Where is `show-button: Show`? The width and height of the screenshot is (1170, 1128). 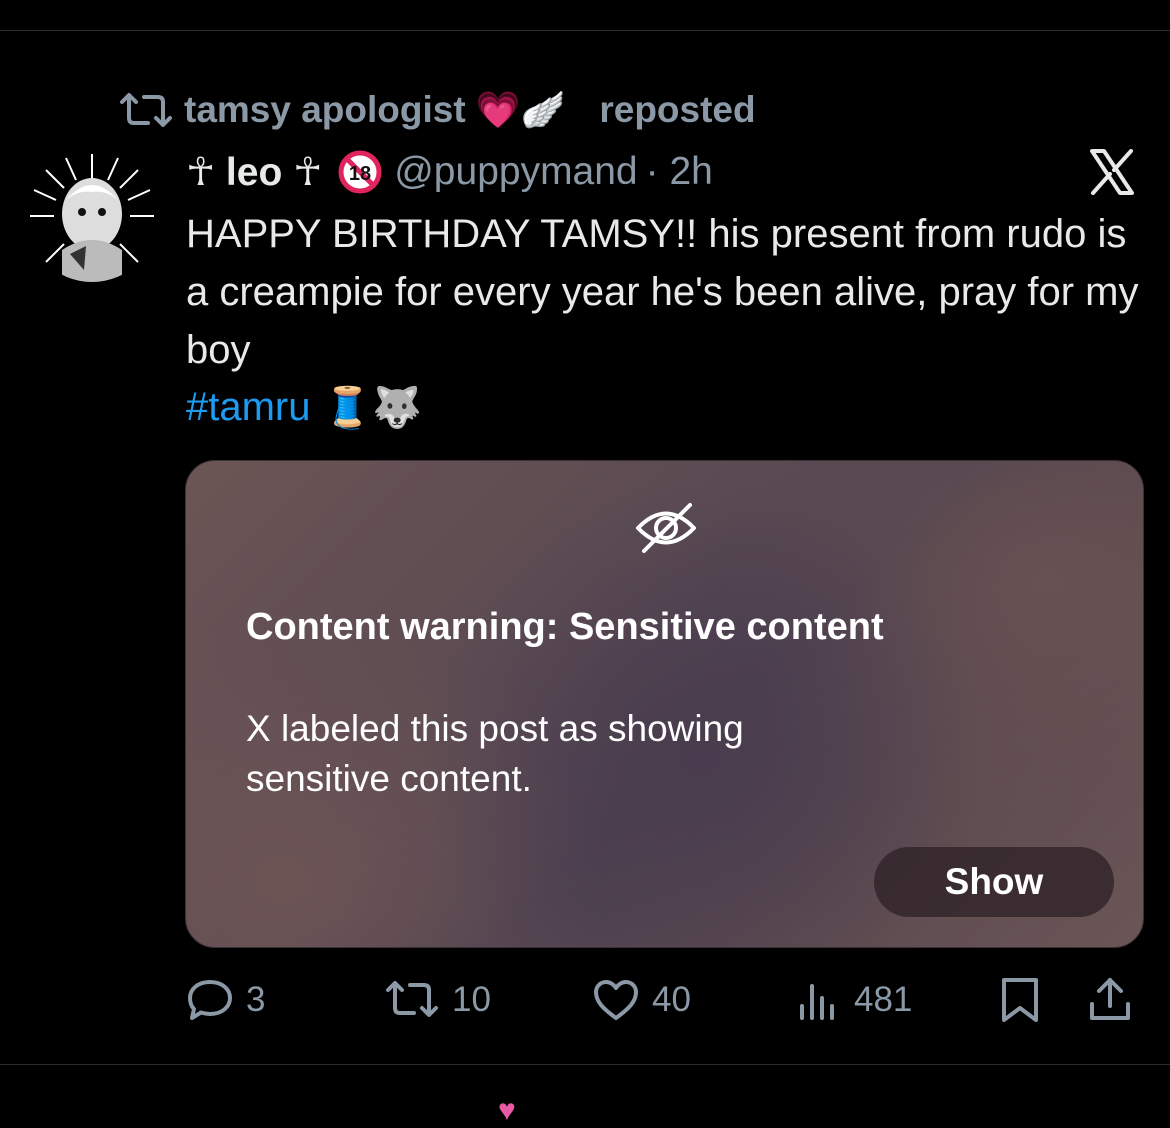
show-button: Show is located at coordinates (994, 882).